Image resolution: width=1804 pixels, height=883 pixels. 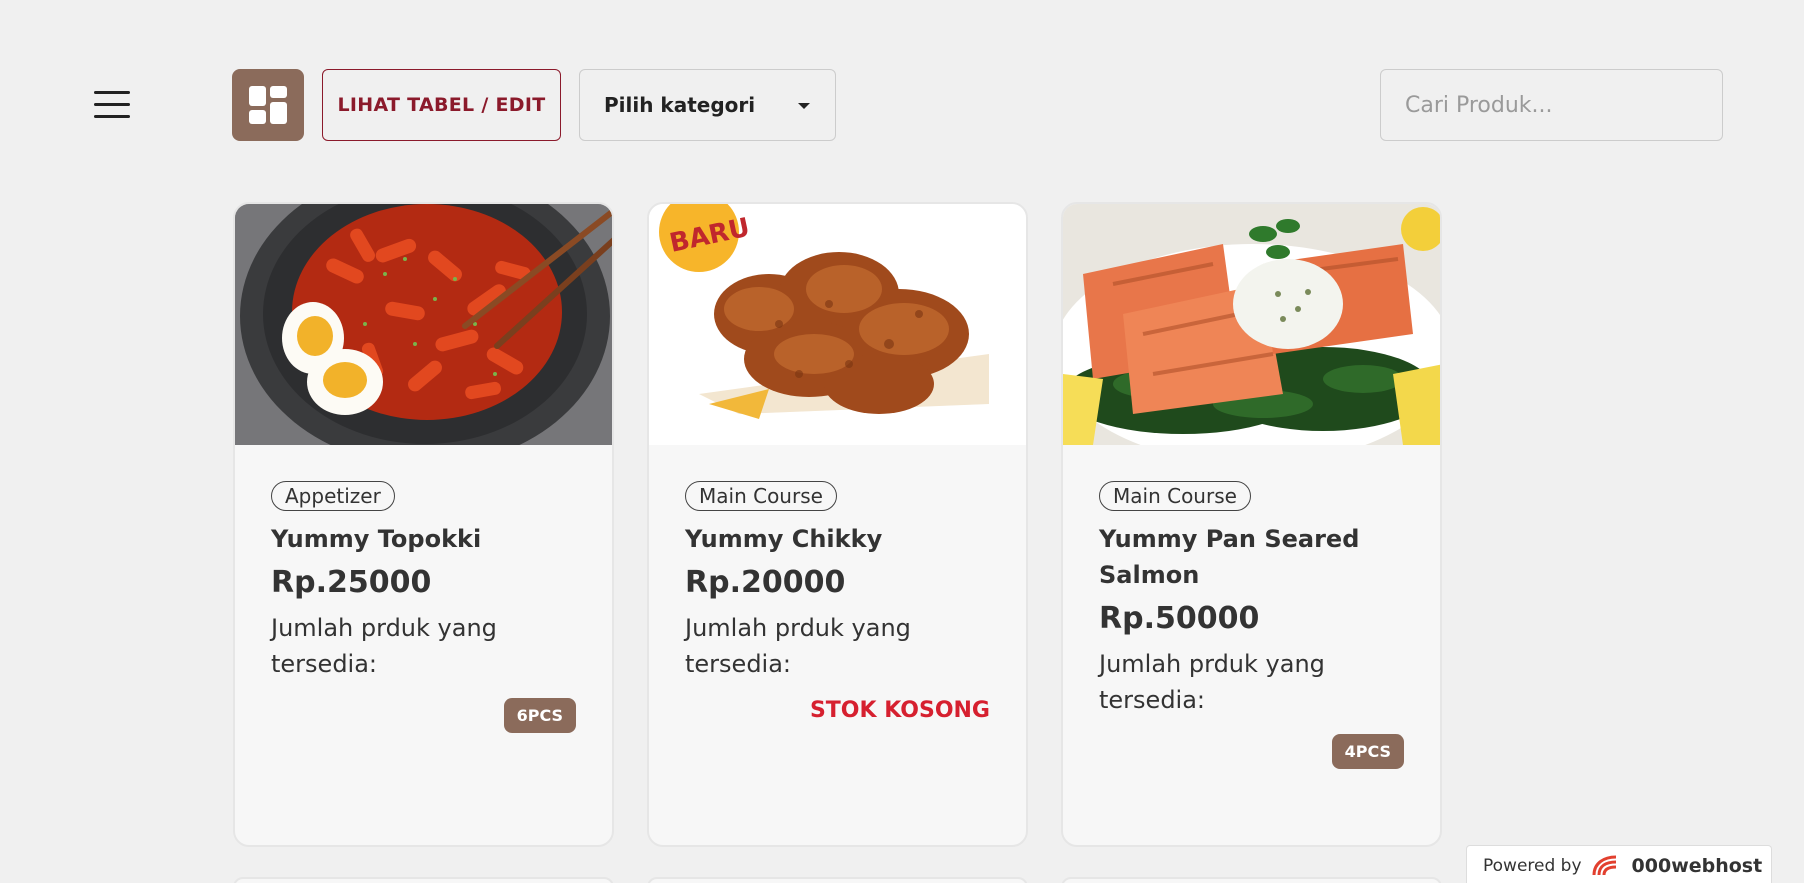 I want to click on category-pill: Appetizer, so click(x=333, y=496).